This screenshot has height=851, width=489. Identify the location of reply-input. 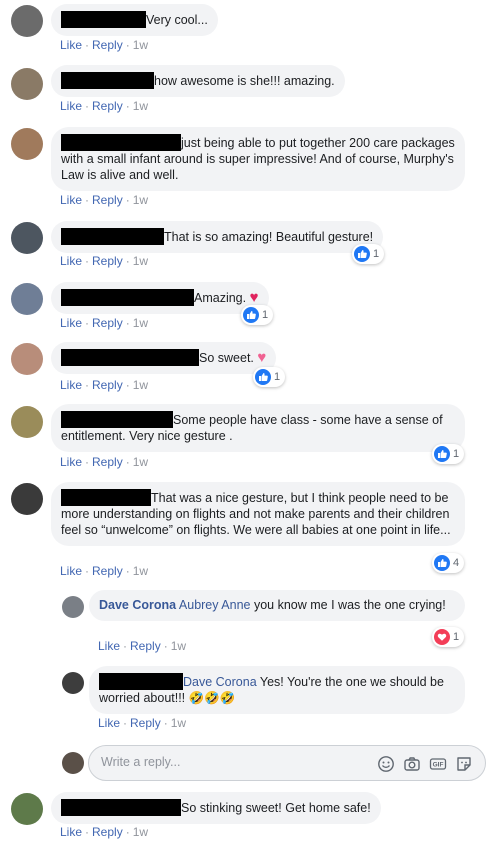
(226, 762).